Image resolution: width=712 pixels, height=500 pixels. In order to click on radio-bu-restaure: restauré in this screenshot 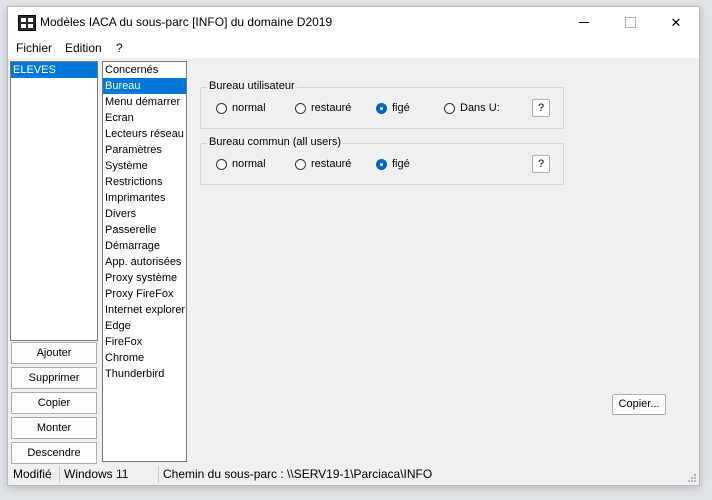, I will do `click(323, 108)`.